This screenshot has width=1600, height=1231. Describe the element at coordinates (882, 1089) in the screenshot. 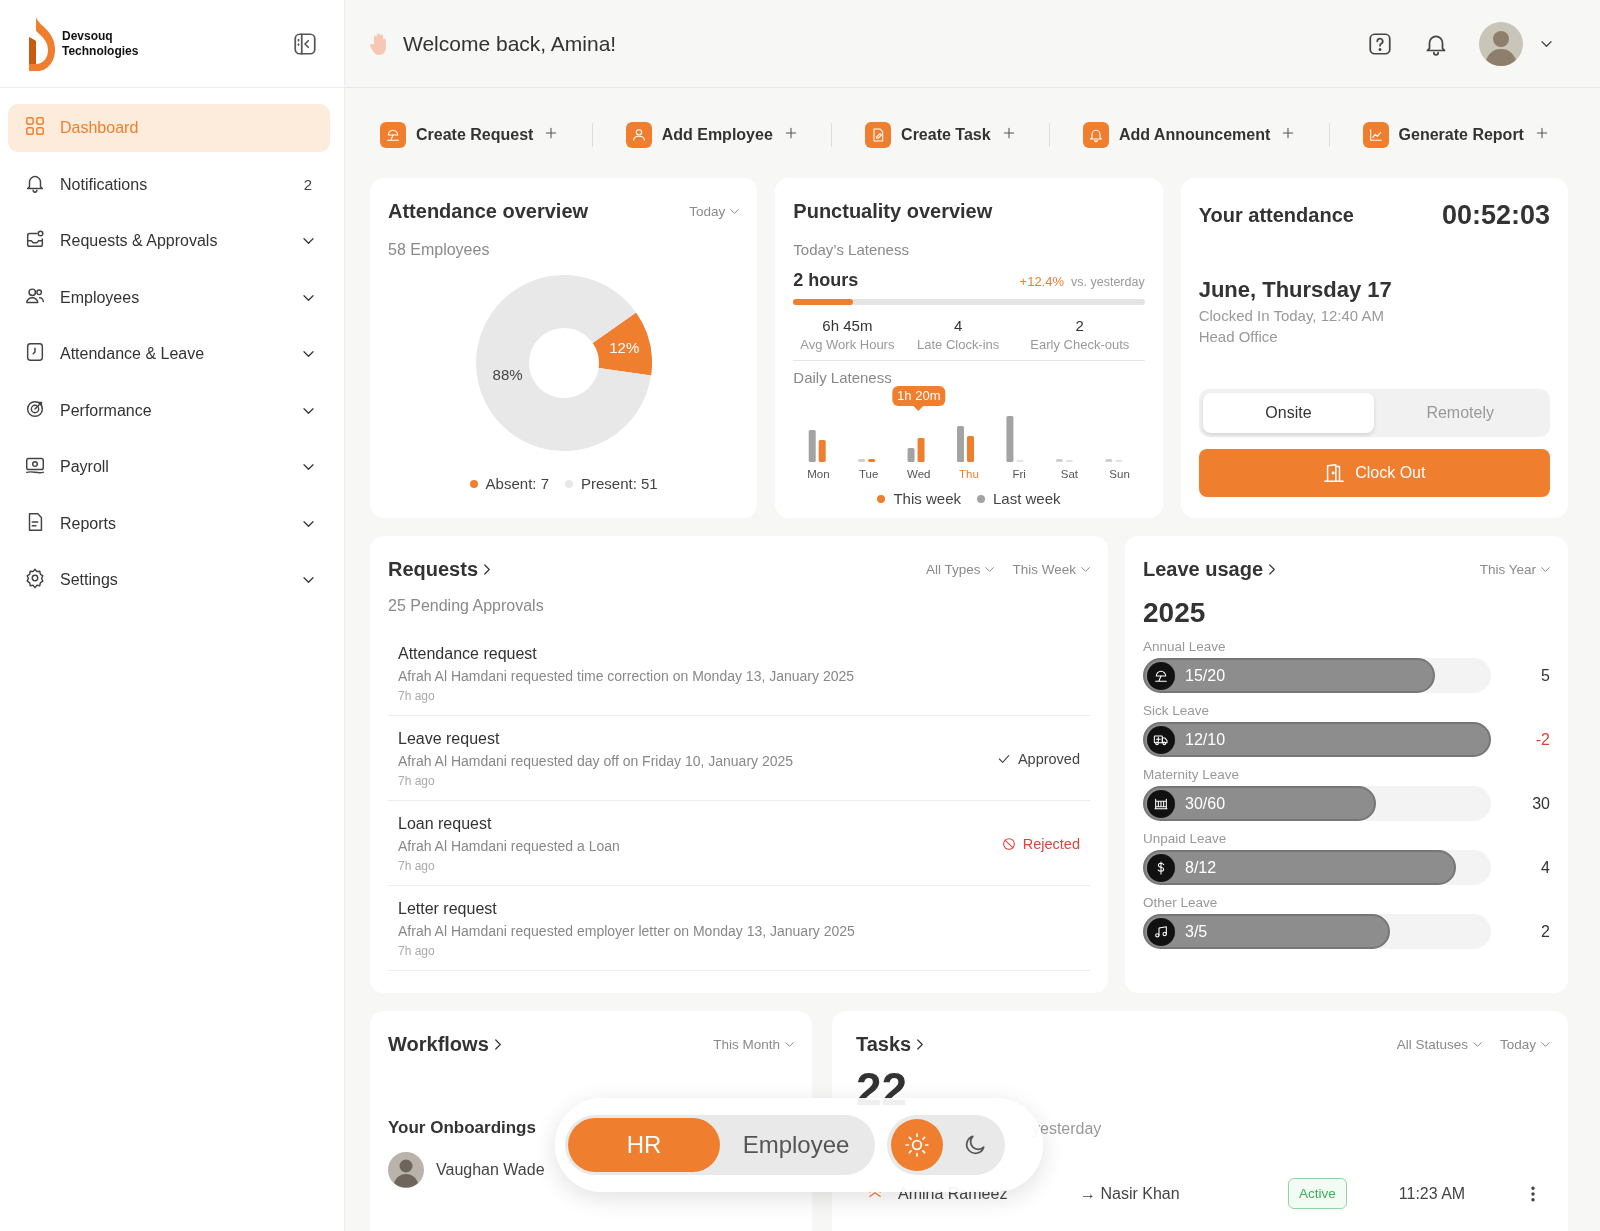

I see `task-count: 22` at that location.